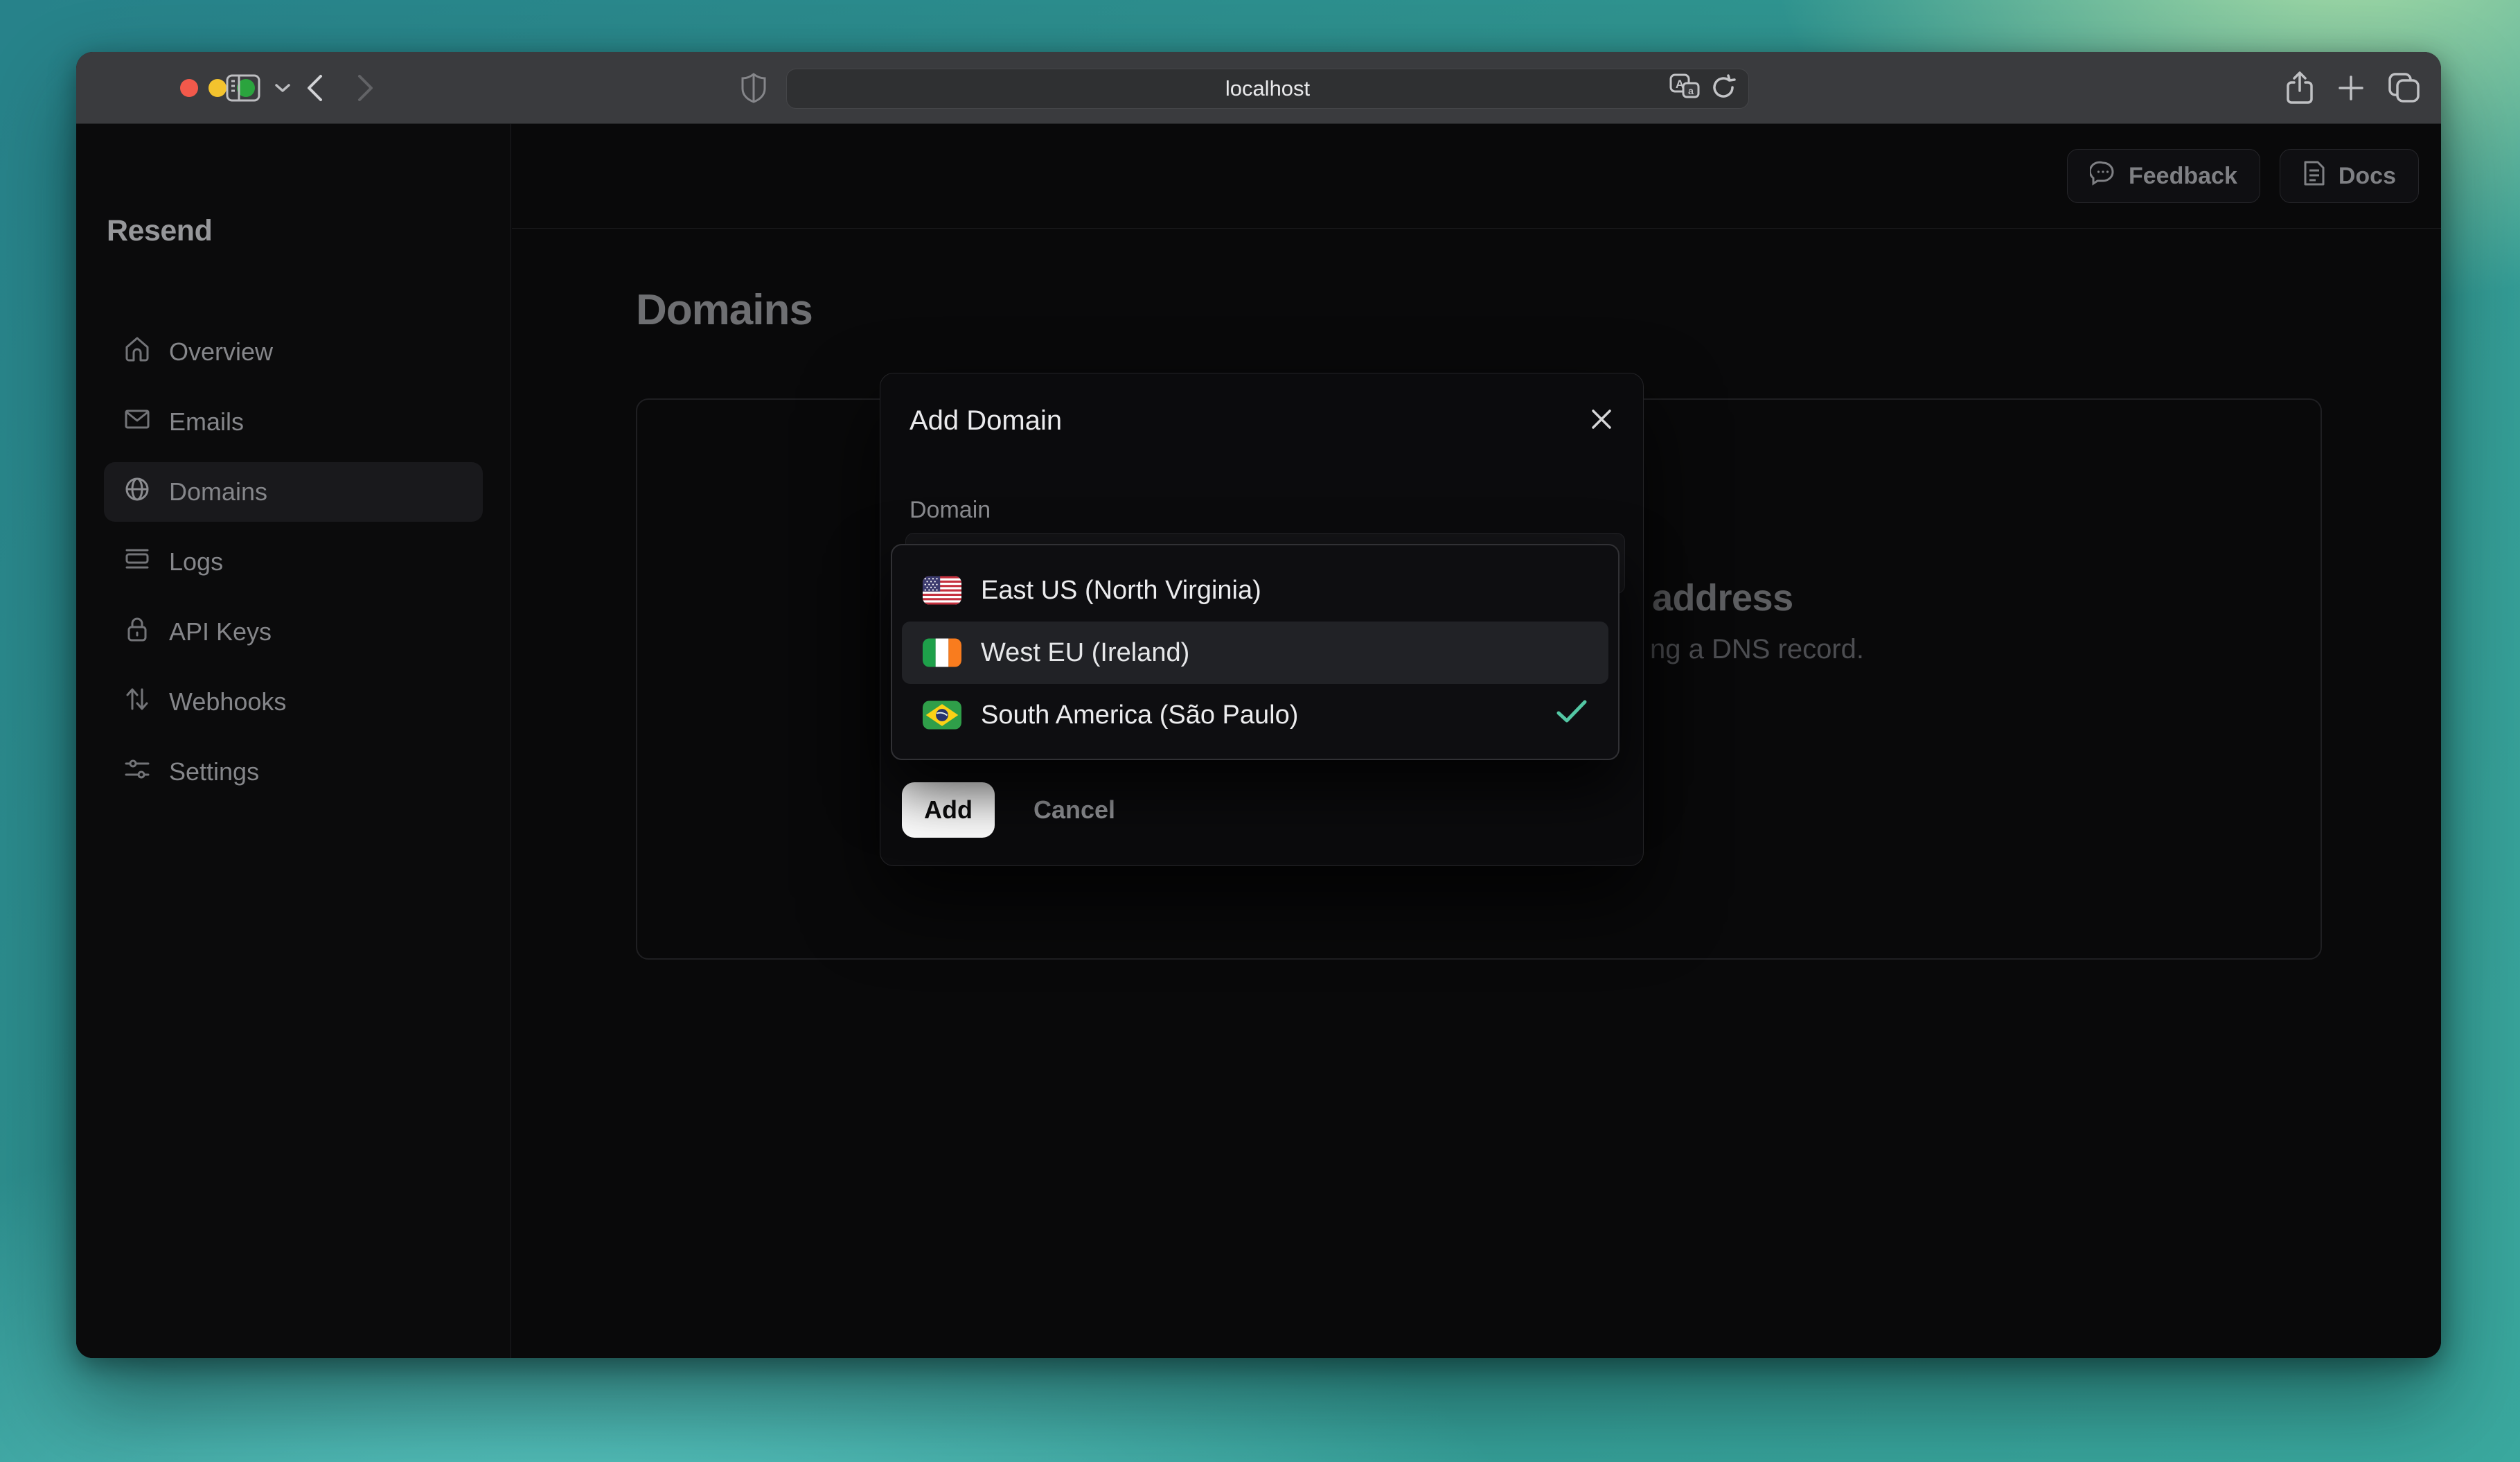 The height and width of the screenshot is (1462, 2520). Describe the element at coordinates (950, 510) in the screenshot. I see `domain-field-label: Domain` at that location.